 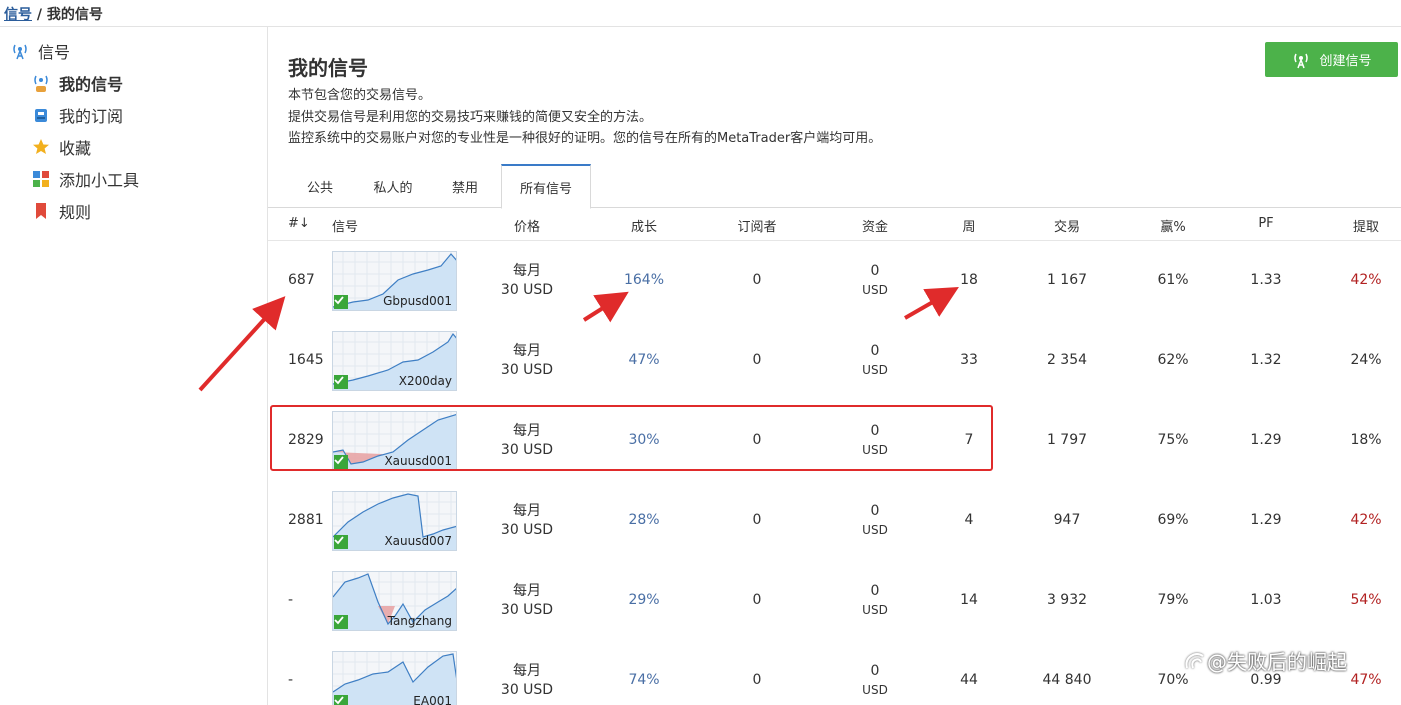 I want to click on signal-chart-thumbnail: EA001, so click(x=394, y=678).